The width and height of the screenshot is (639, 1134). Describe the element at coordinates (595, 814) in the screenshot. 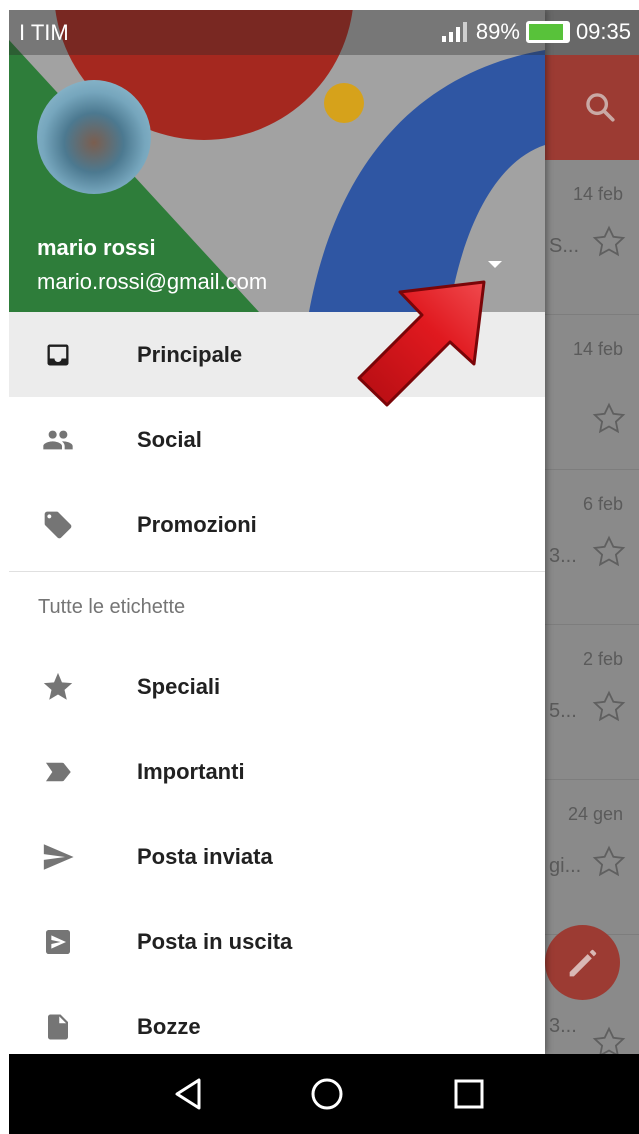

I see `email-date: 24 gen` at that location.